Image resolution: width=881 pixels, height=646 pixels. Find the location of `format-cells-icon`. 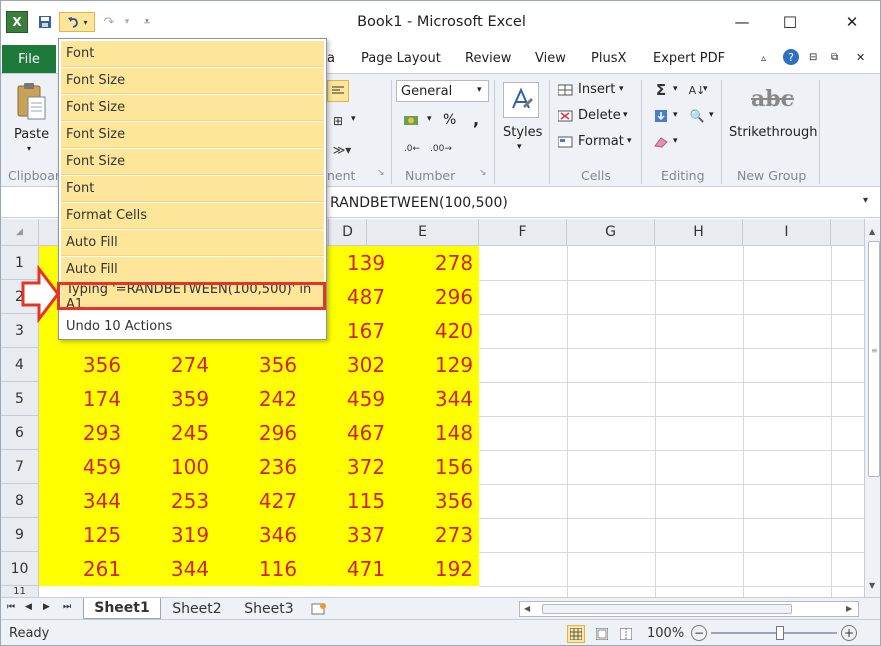

format-cells-icon is located at coordinates (566, 142).